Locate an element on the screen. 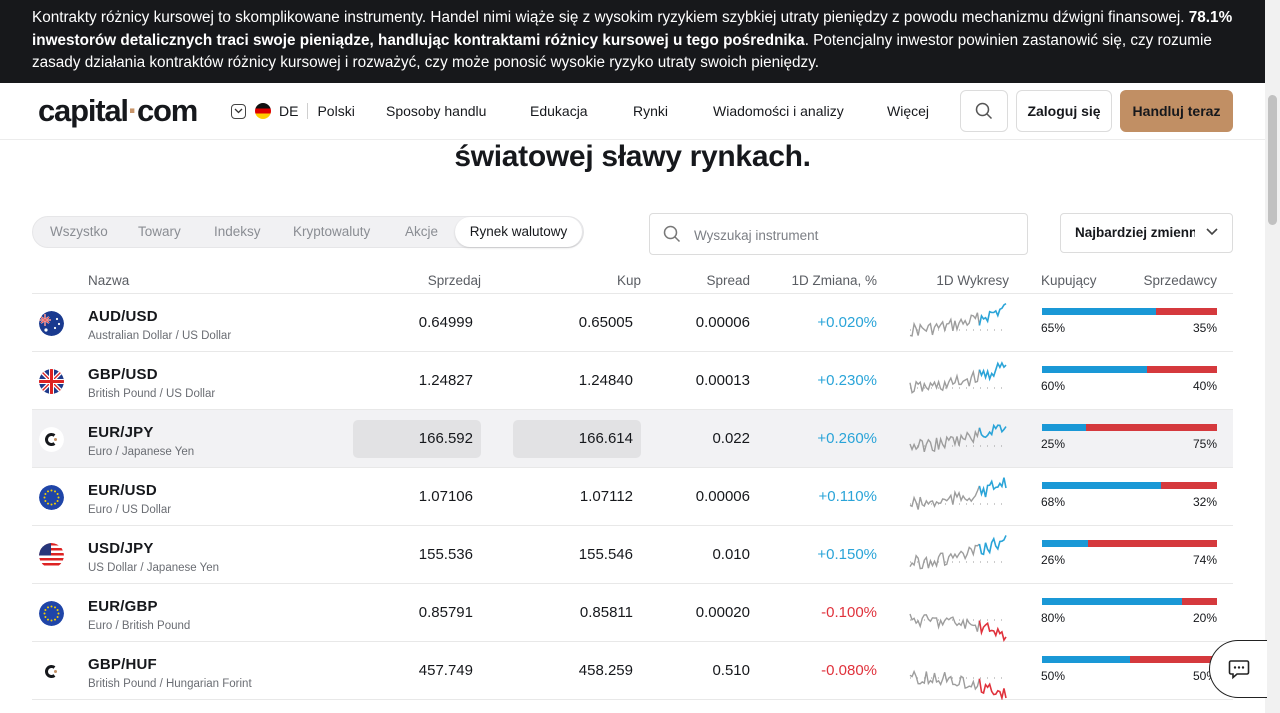  daily-change: -0.080% is located at coordinates (849, 670).